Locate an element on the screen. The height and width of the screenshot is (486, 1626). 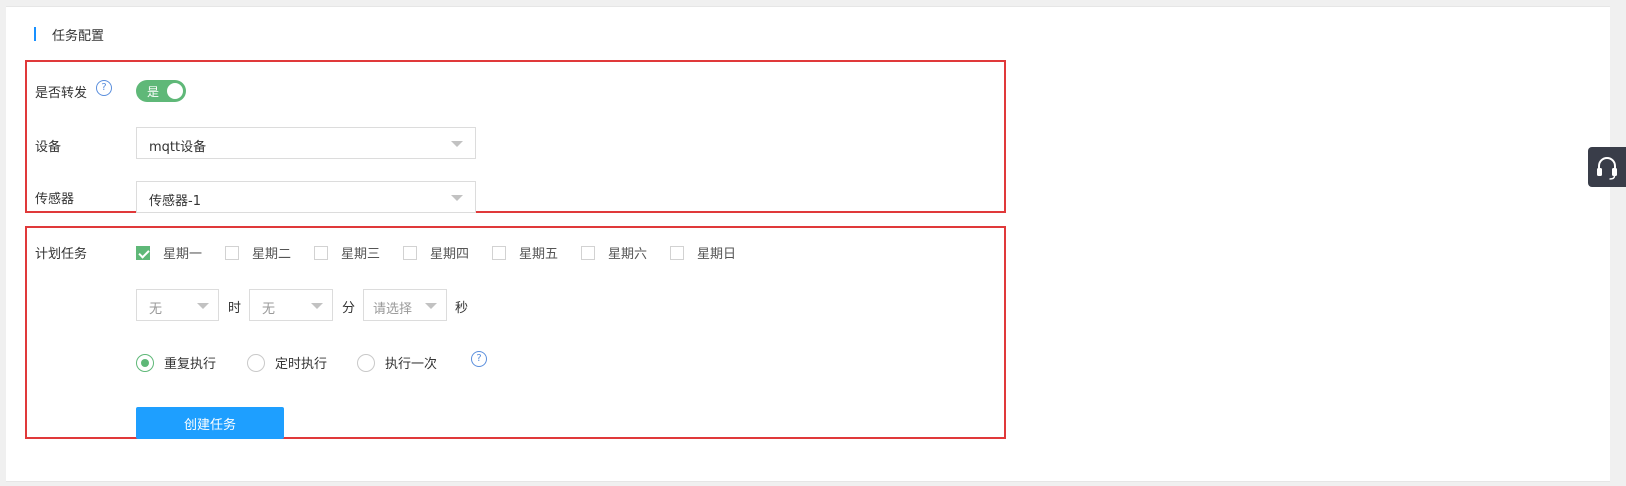
weekday-label: 星期三 is located at coordinates (361, 254).